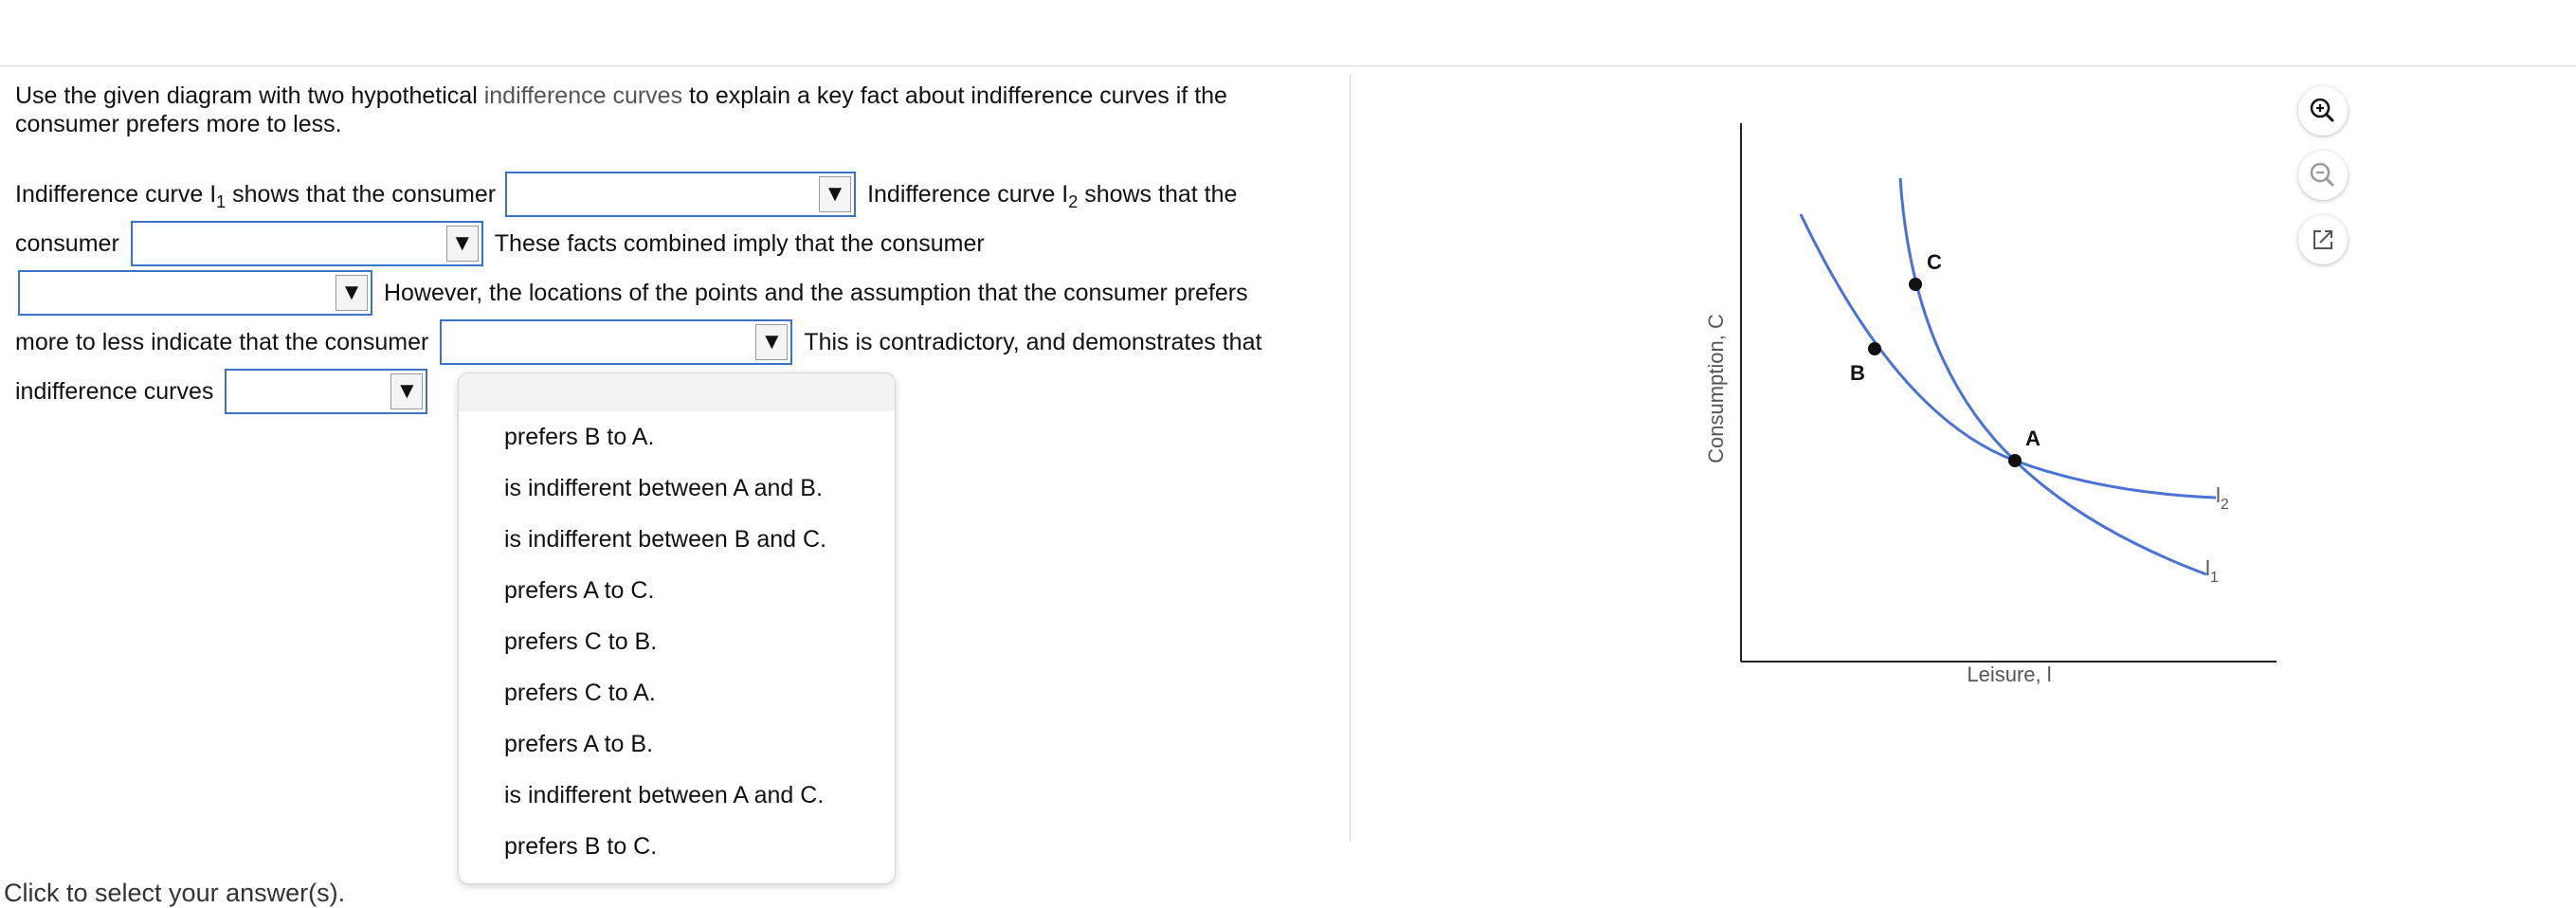 Image resolution: width=2576 pixels, height=908 pixels. What do you see at coordinates (306, 244) in the screenshot?
I see `dropdown-2: ▼` at bounding box center [306, 244].